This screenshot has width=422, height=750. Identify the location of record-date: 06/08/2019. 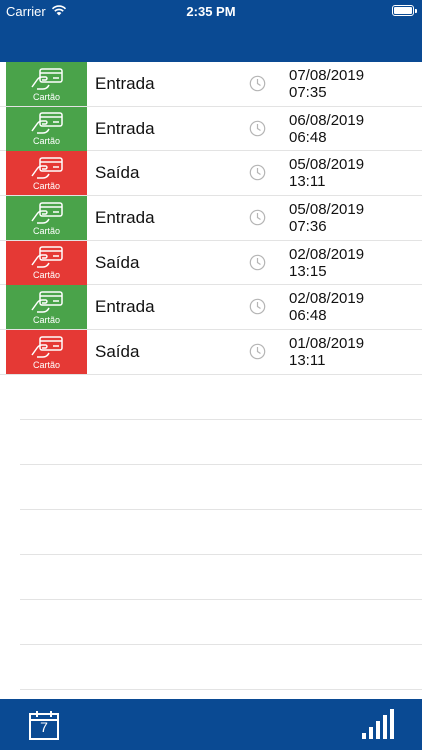
(327, 120).